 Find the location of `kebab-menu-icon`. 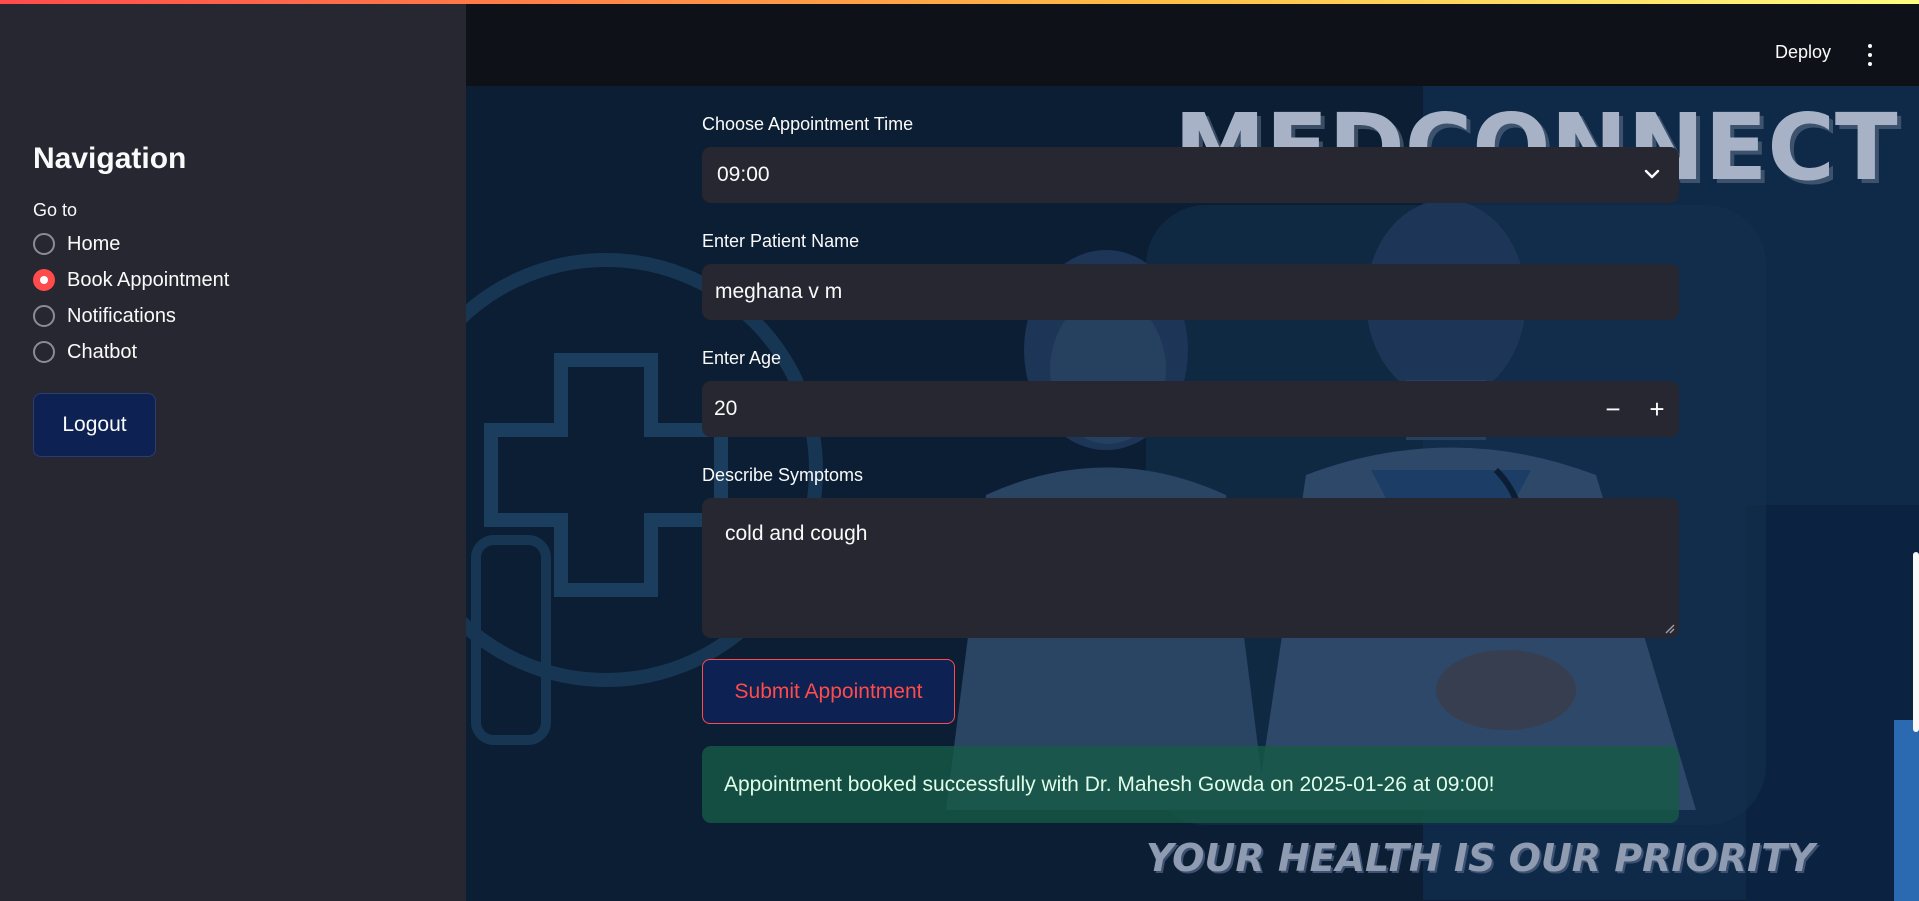

kebab-menu-icon is located at coordinates (1870, 55).